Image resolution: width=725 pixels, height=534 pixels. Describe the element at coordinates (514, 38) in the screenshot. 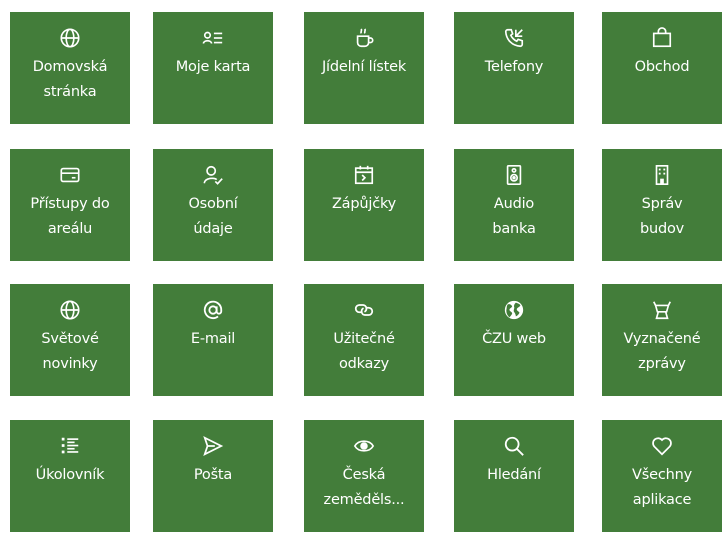

I see `phone-incoming-icon` at that location.